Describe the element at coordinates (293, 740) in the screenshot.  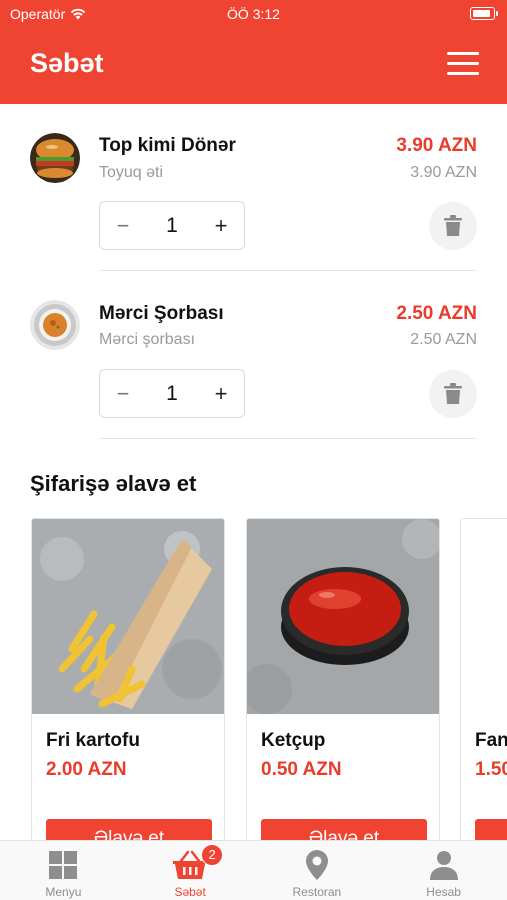
I see `suggestion-name: Ketçup` at that location.